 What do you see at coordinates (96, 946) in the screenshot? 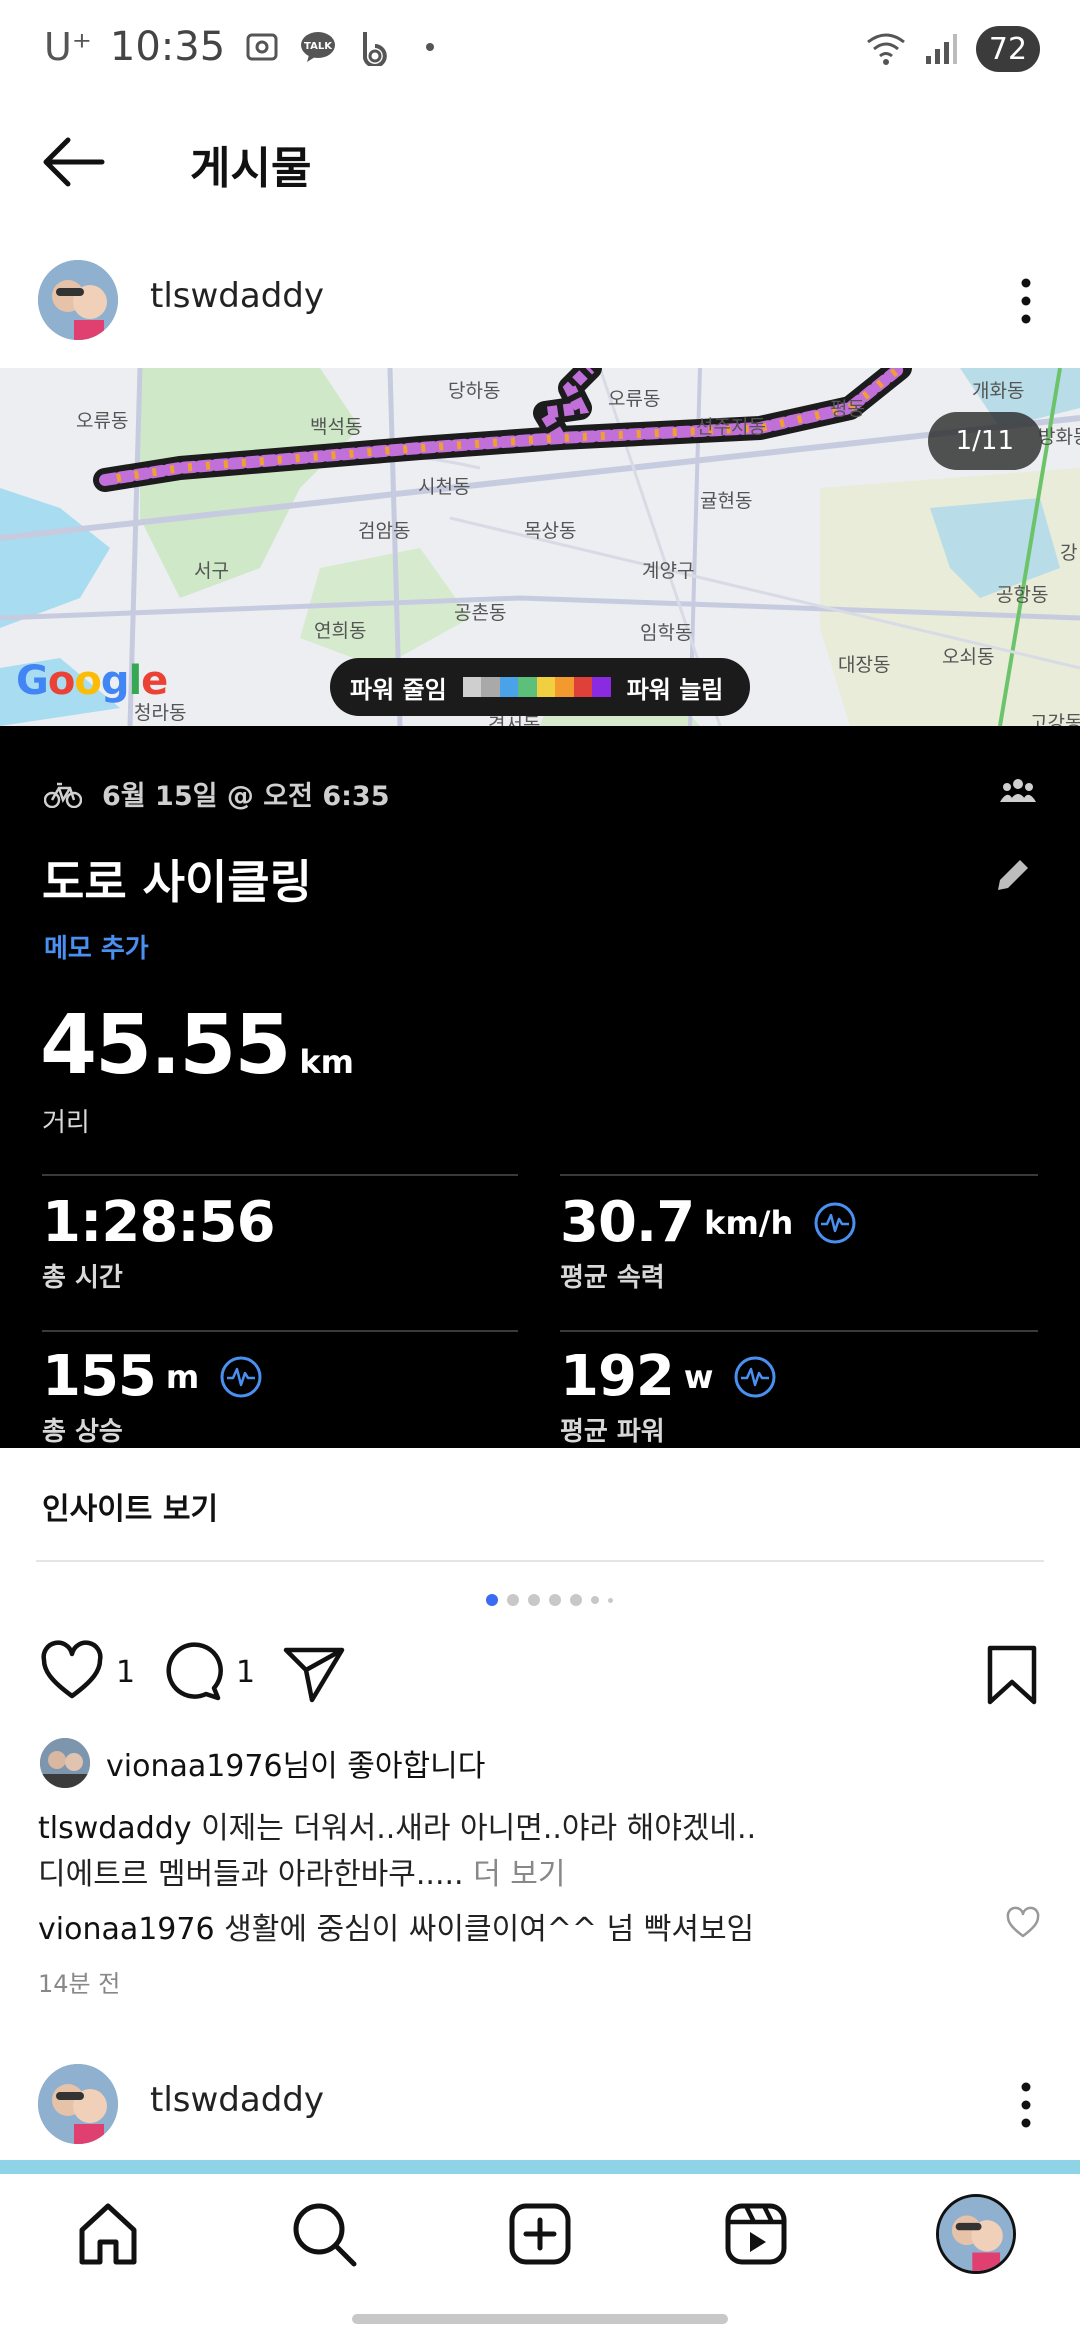
I see `add-memo-link: 메모 추가` at bounding box center [96, 946].